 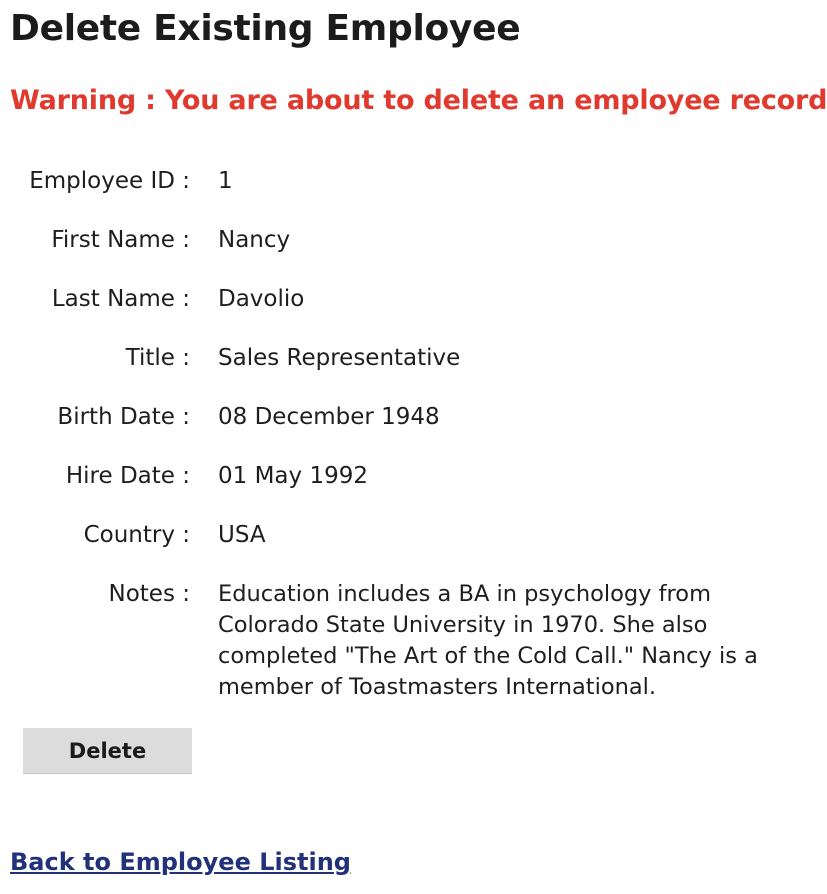 I want to click on first-name-value: Nancy, so click(x=254, y=240).